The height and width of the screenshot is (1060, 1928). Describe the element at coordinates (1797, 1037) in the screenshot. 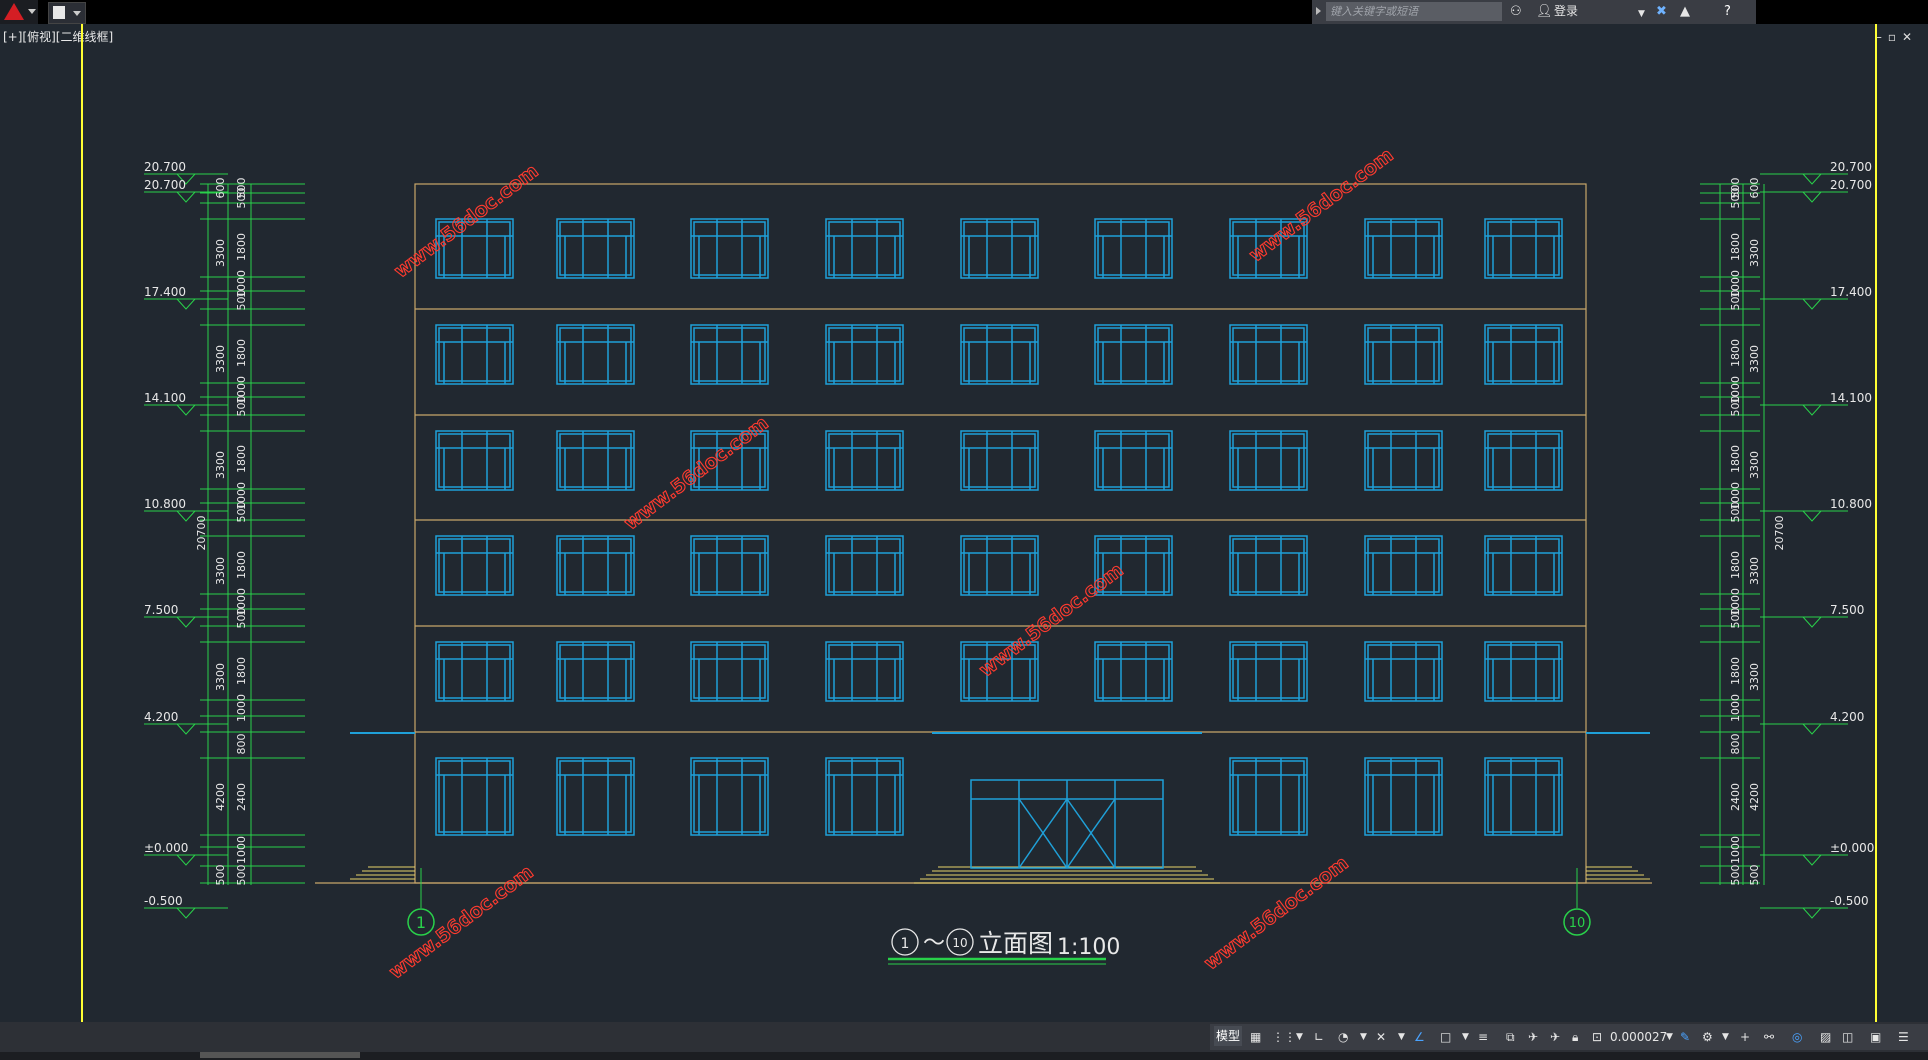

I see `isolate-objects-icon: ◎` at that location.